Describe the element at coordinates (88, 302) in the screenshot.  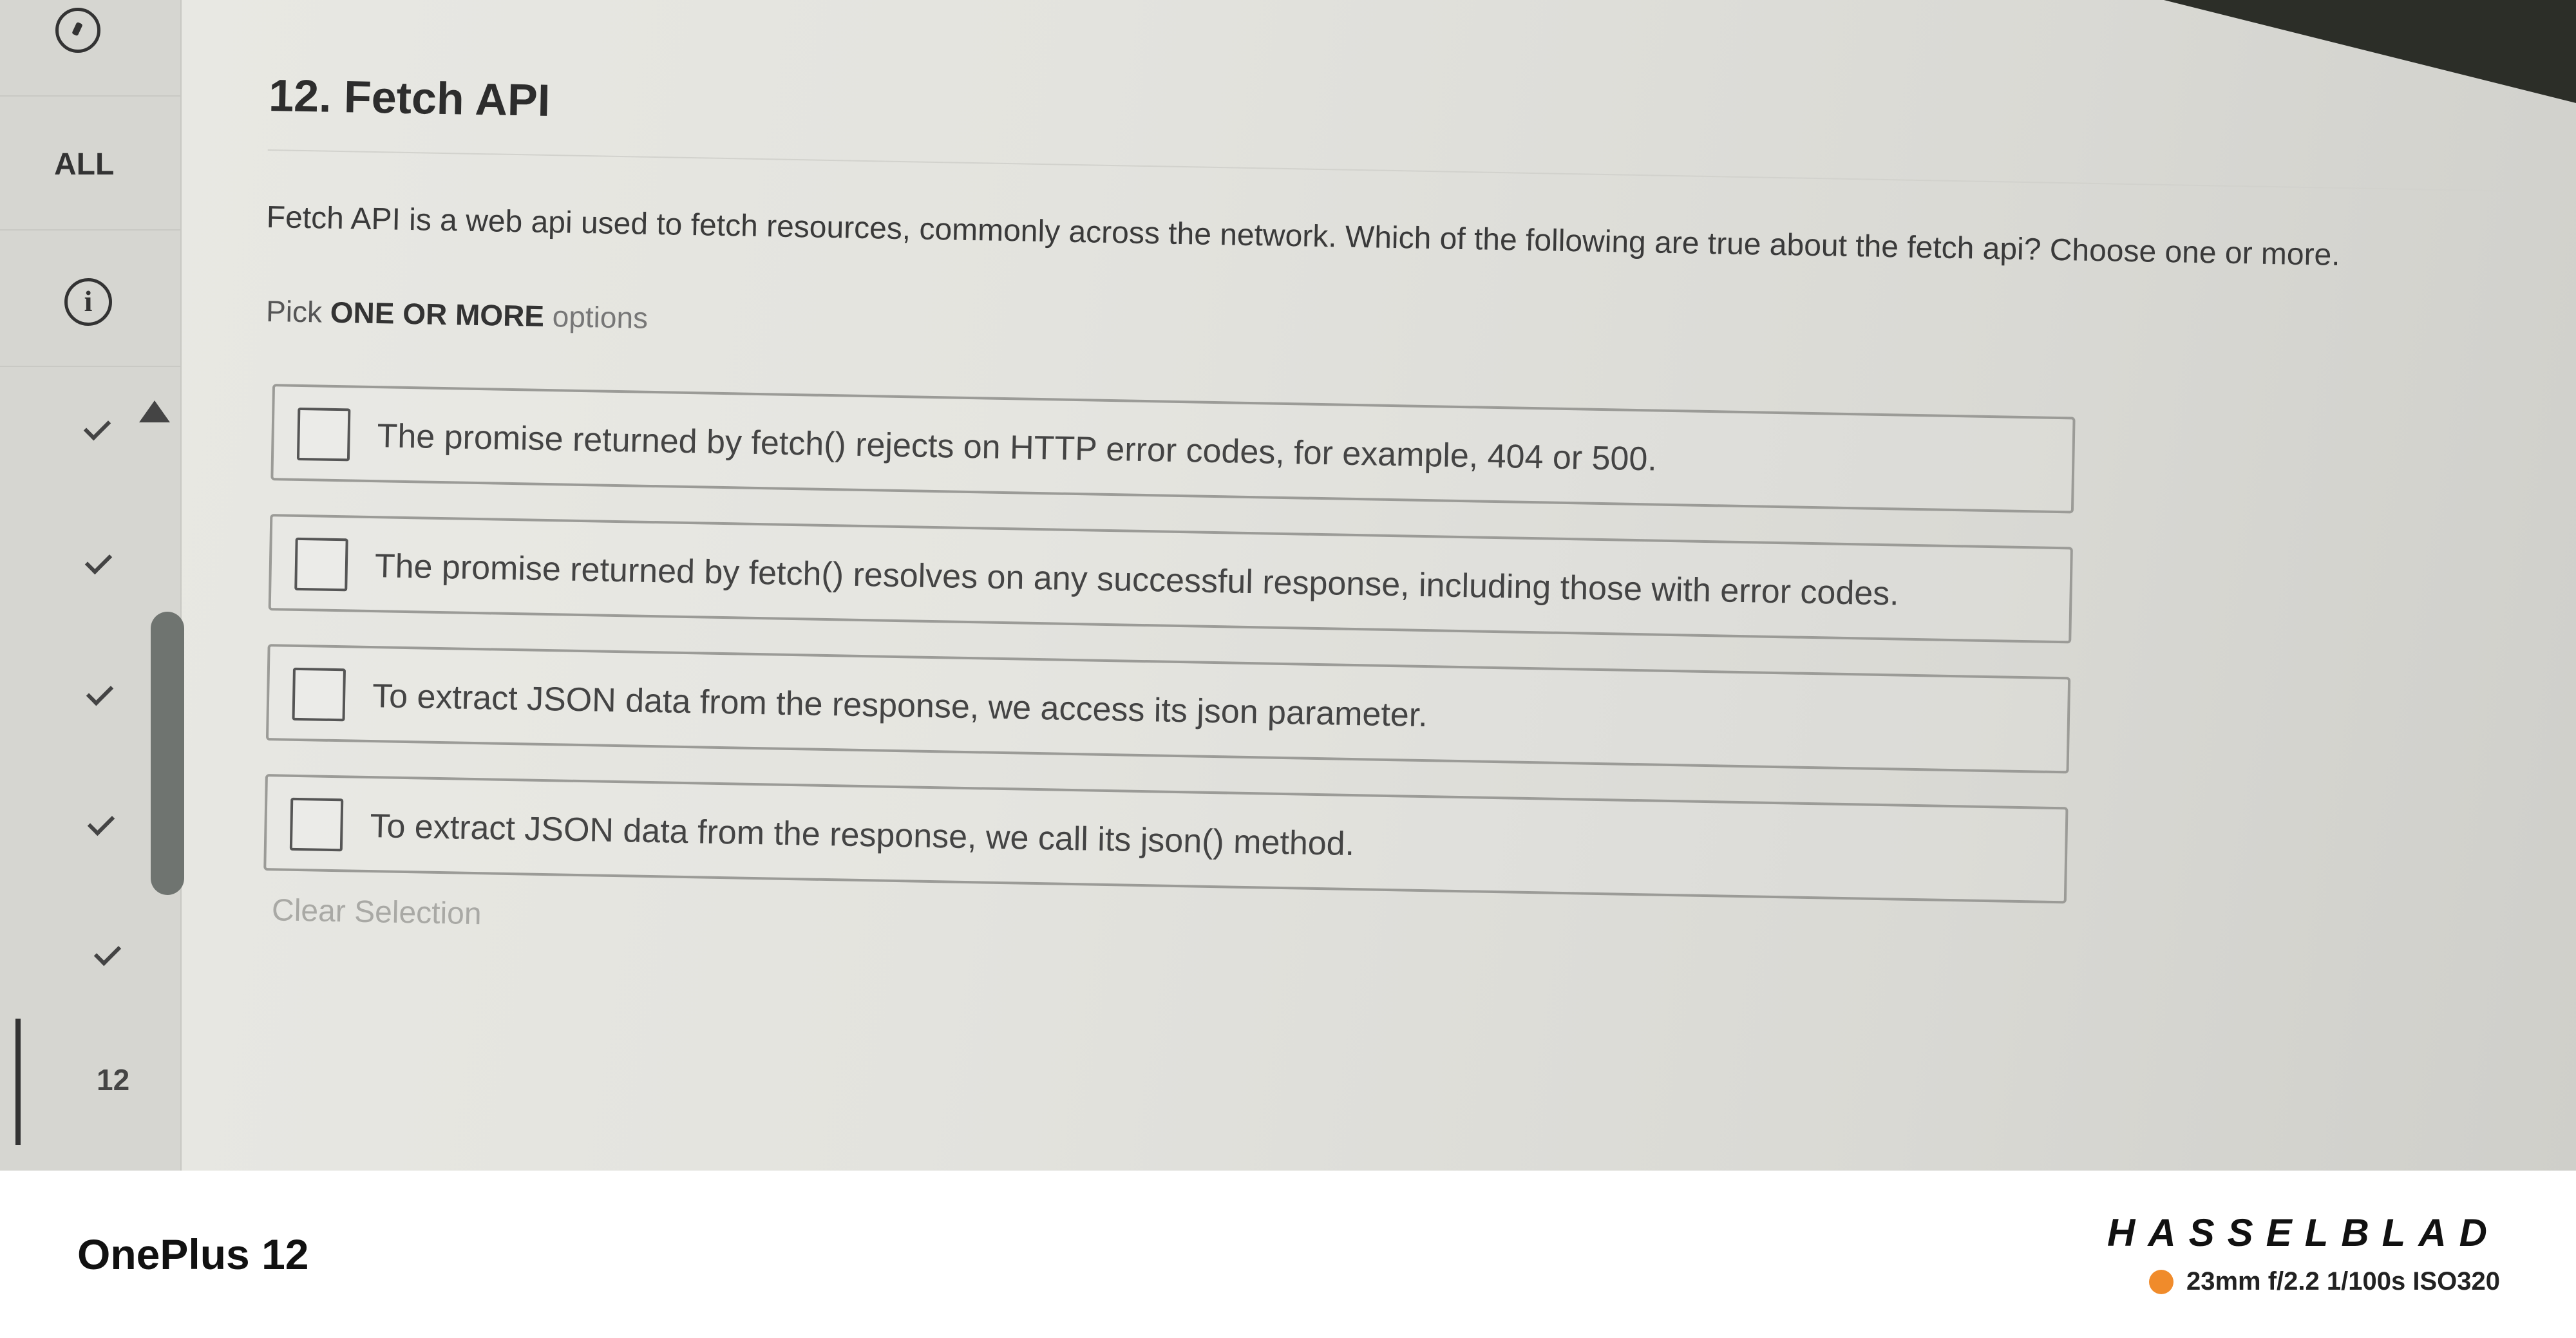
I see `info-icon: i` at that location.